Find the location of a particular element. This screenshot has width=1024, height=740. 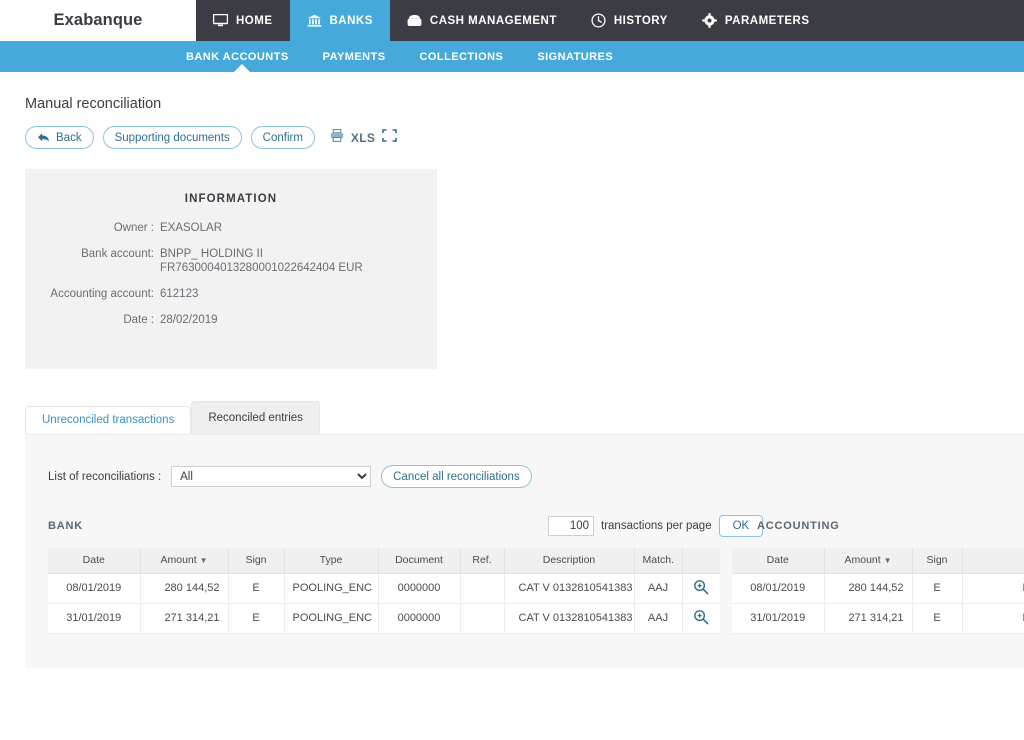

bank-col-match: Match. is located at coordinates (658, 561).